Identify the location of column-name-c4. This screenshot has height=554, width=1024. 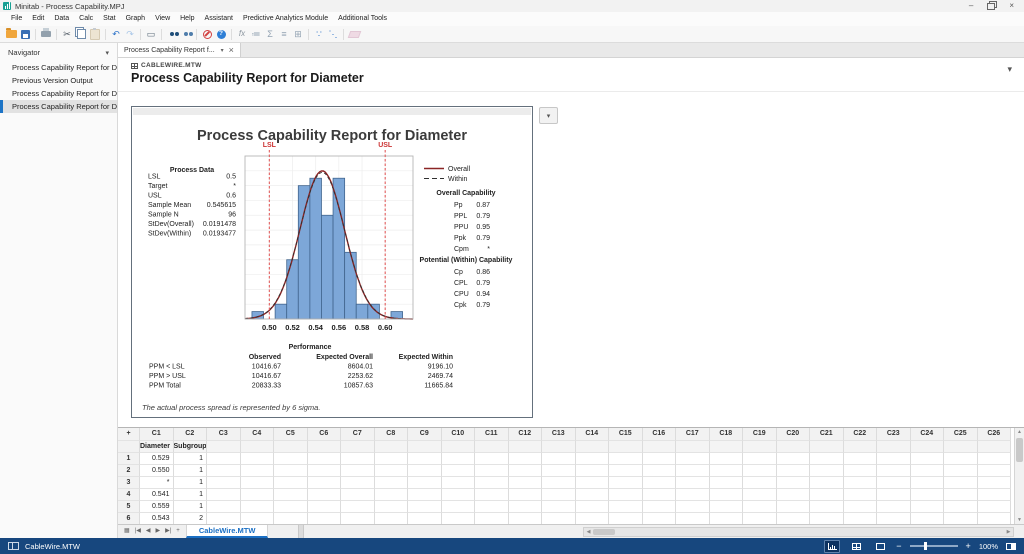
(257, 447).